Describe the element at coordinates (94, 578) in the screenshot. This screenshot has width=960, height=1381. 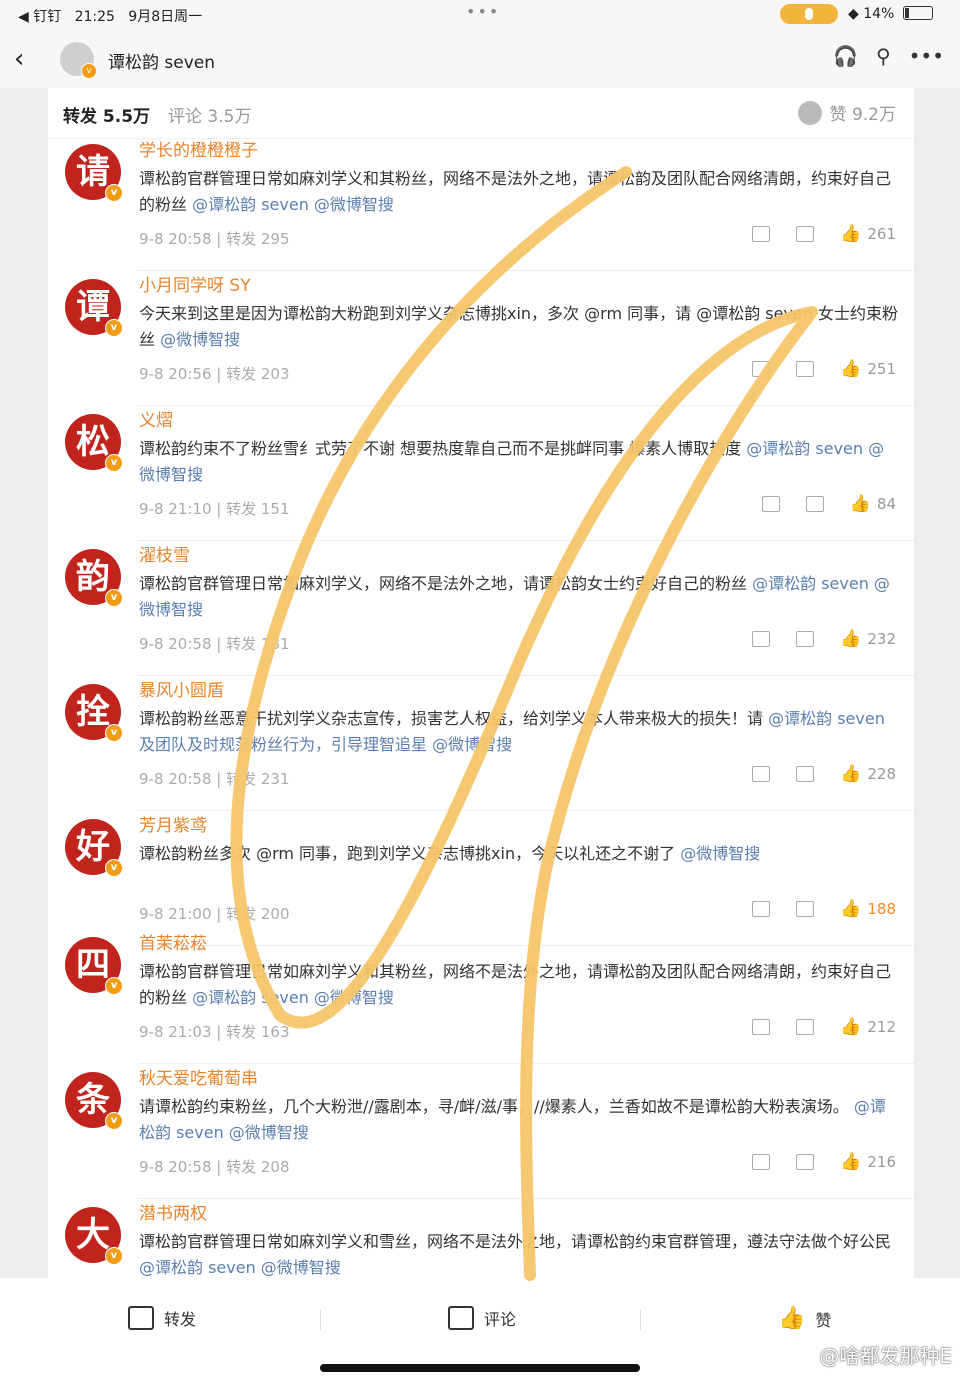
I see `avatar: 韵 v` at that location.